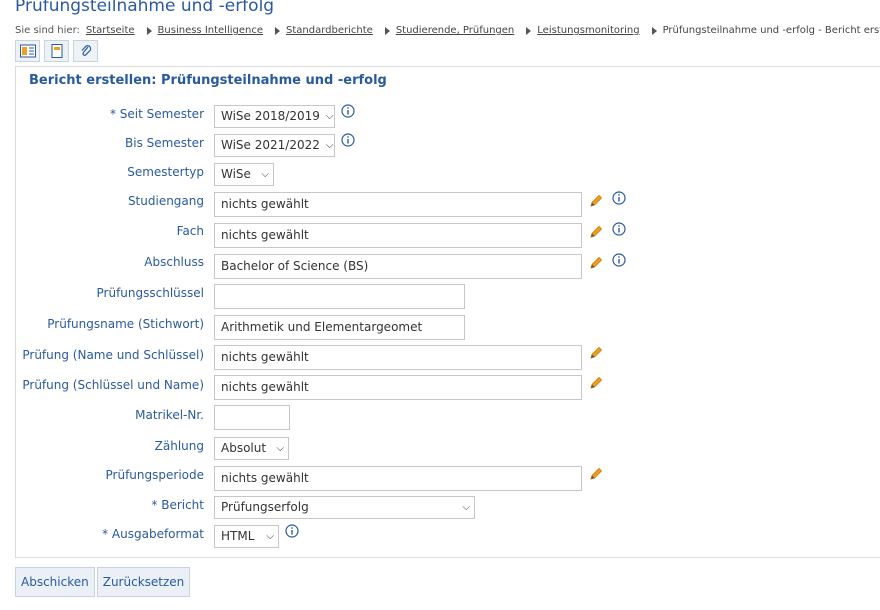 Image resolution: width=880 pixels, height=610 pixels. I want to click on studiengang-label: Studiengang, so click(165, 201).